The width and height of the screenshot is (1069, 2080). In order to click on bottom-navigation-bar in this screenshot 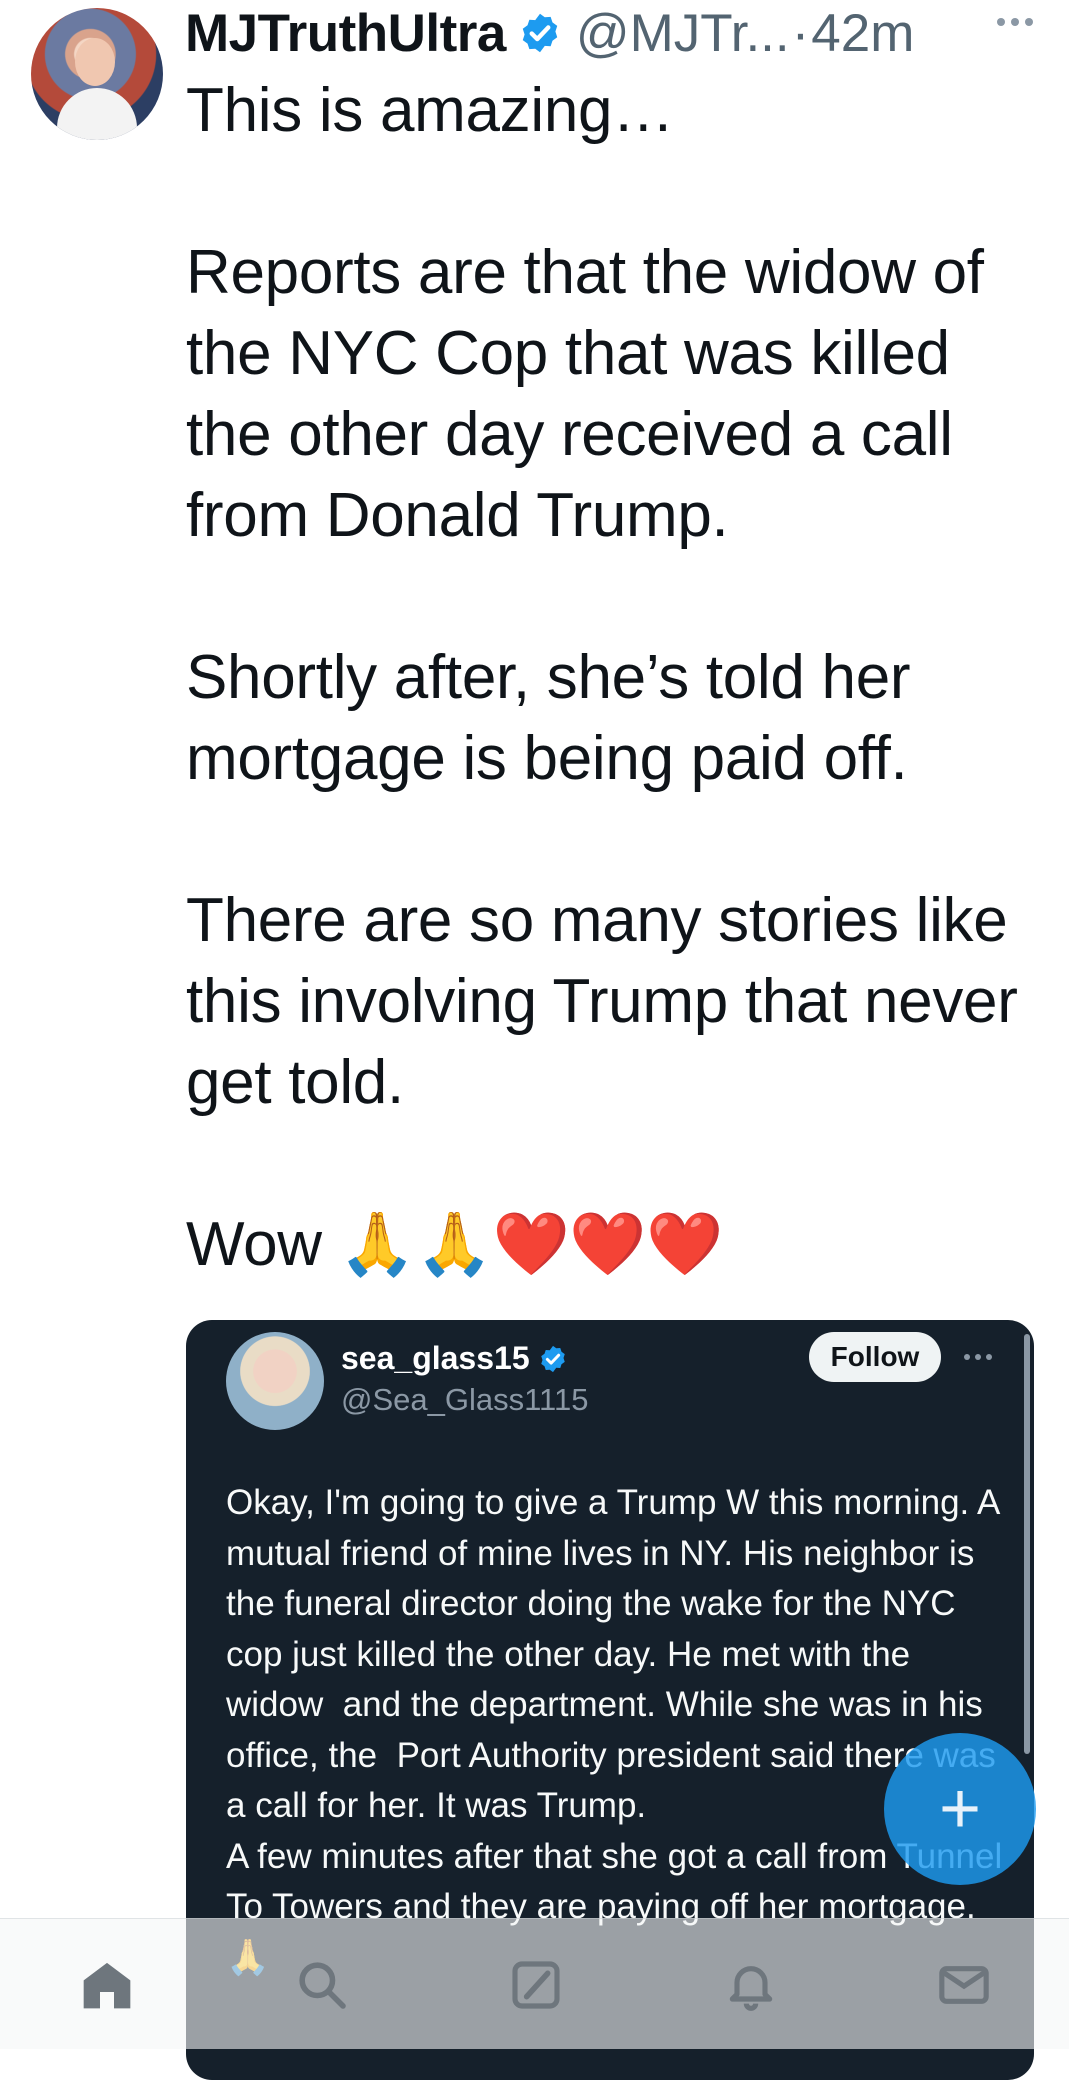, I will do `click(534, 1983)`.